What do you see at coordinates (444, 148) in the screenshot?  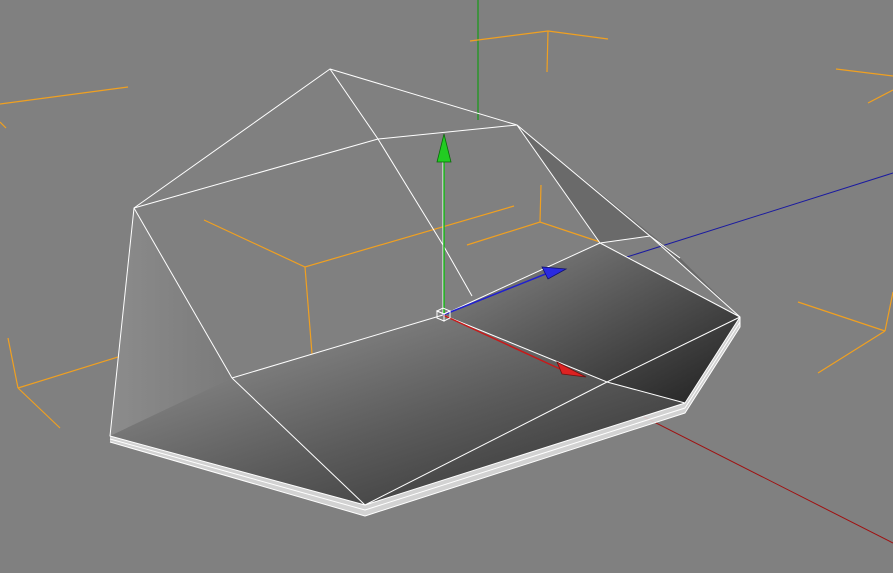 I see `green-cone-arrow-icon` at bounding box center [444, 148].